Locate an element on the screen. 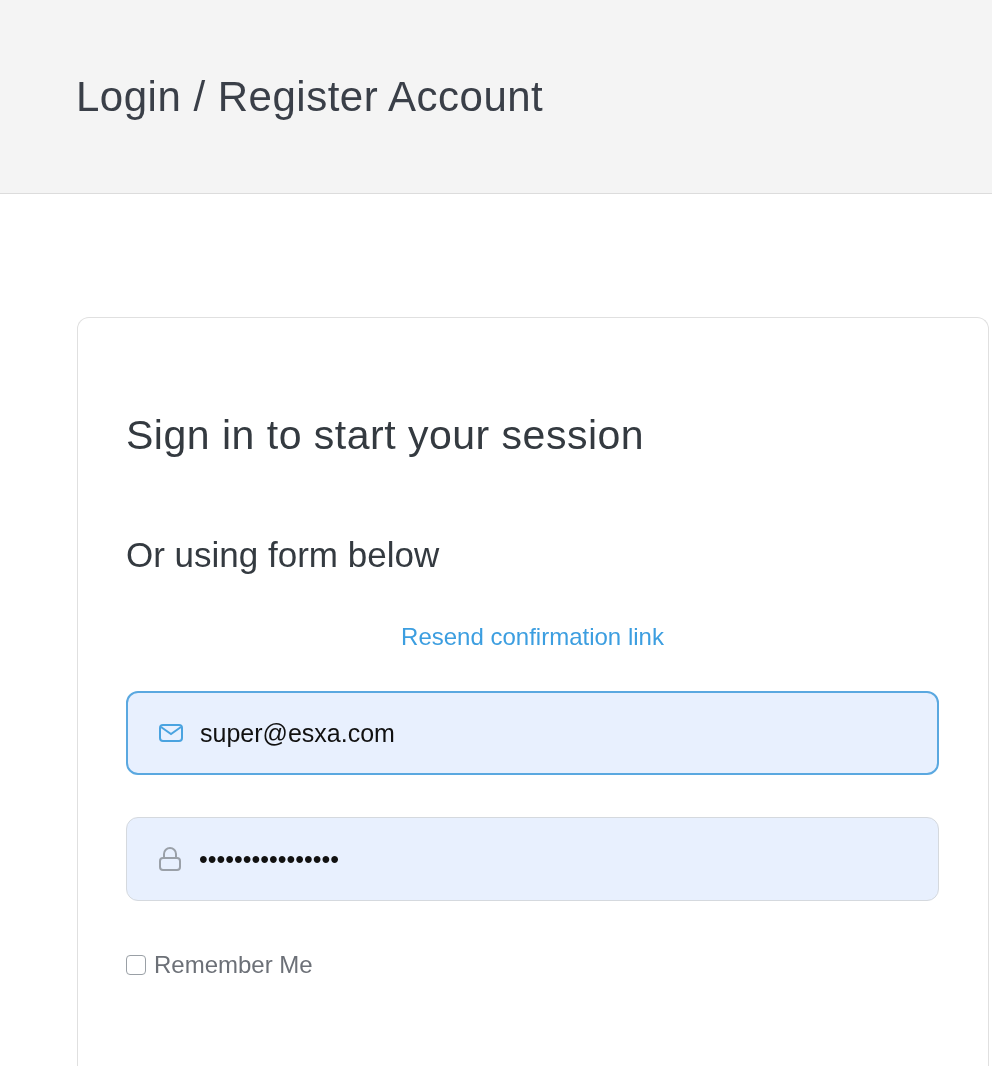 This screenshot has width=992, height=1066. password-field: •••••••••••••••• is located at coordinates (532, 859).